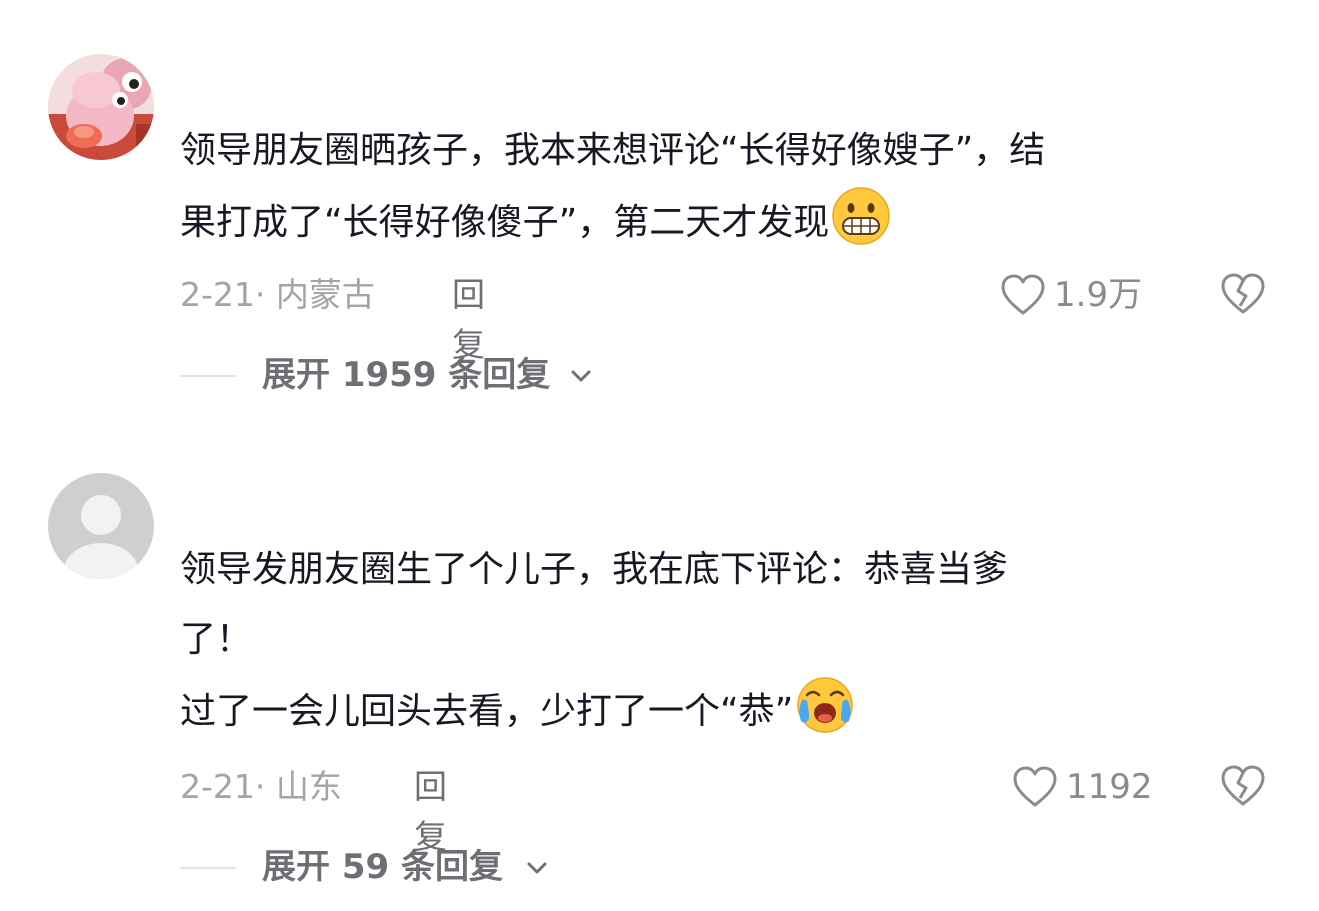 This screenshot has height=911, width=1319. I want to click on expand-replies-label: 展开 1959 条回复, so click(406, 375).